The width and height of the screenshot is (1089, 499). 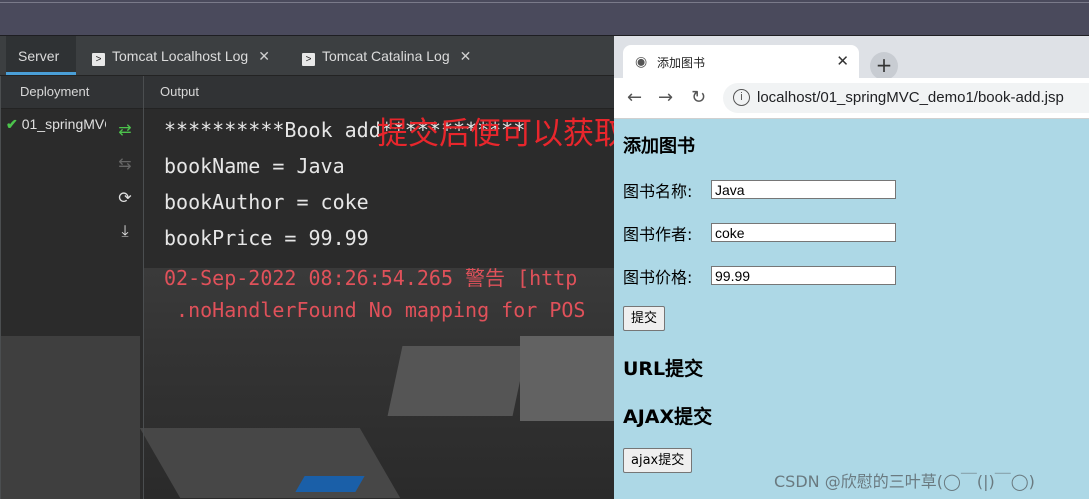 I want to click on check-icon: ✔, so click(x=12, y=124).